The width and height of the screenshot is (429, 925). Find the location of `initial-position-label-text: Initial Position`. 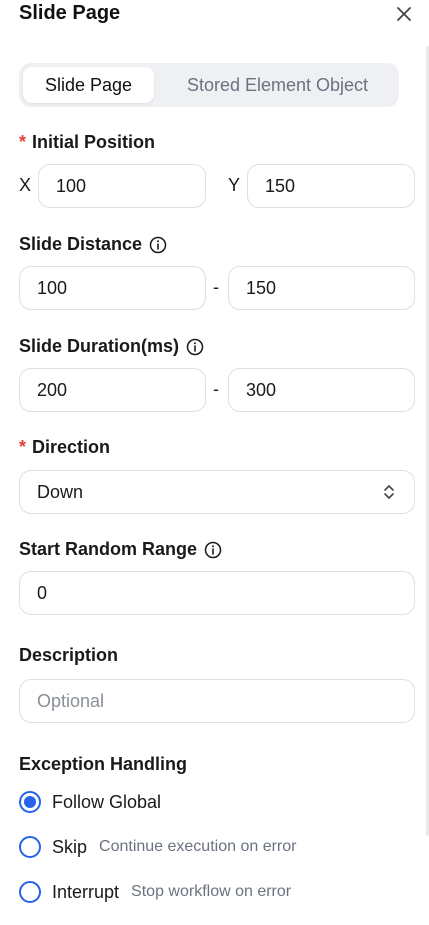

initial-position-label-text: Initial Position is located at coordinates (94, 142).